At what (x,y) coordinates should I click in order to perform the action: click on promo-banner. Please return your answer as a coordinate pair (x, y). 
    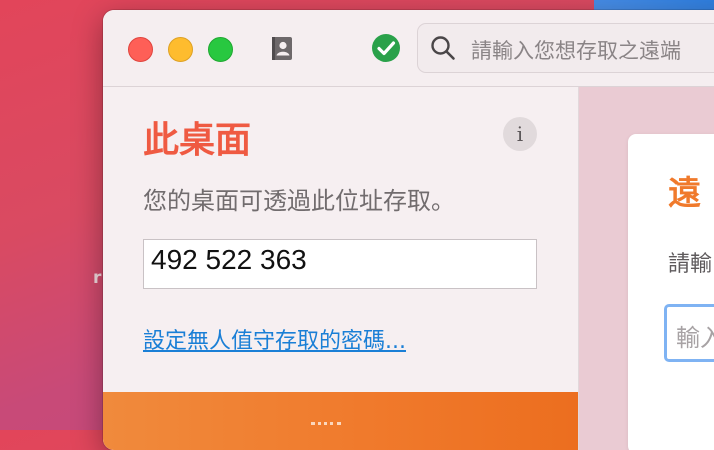
    Looking at the image, I should click on (340, 421).